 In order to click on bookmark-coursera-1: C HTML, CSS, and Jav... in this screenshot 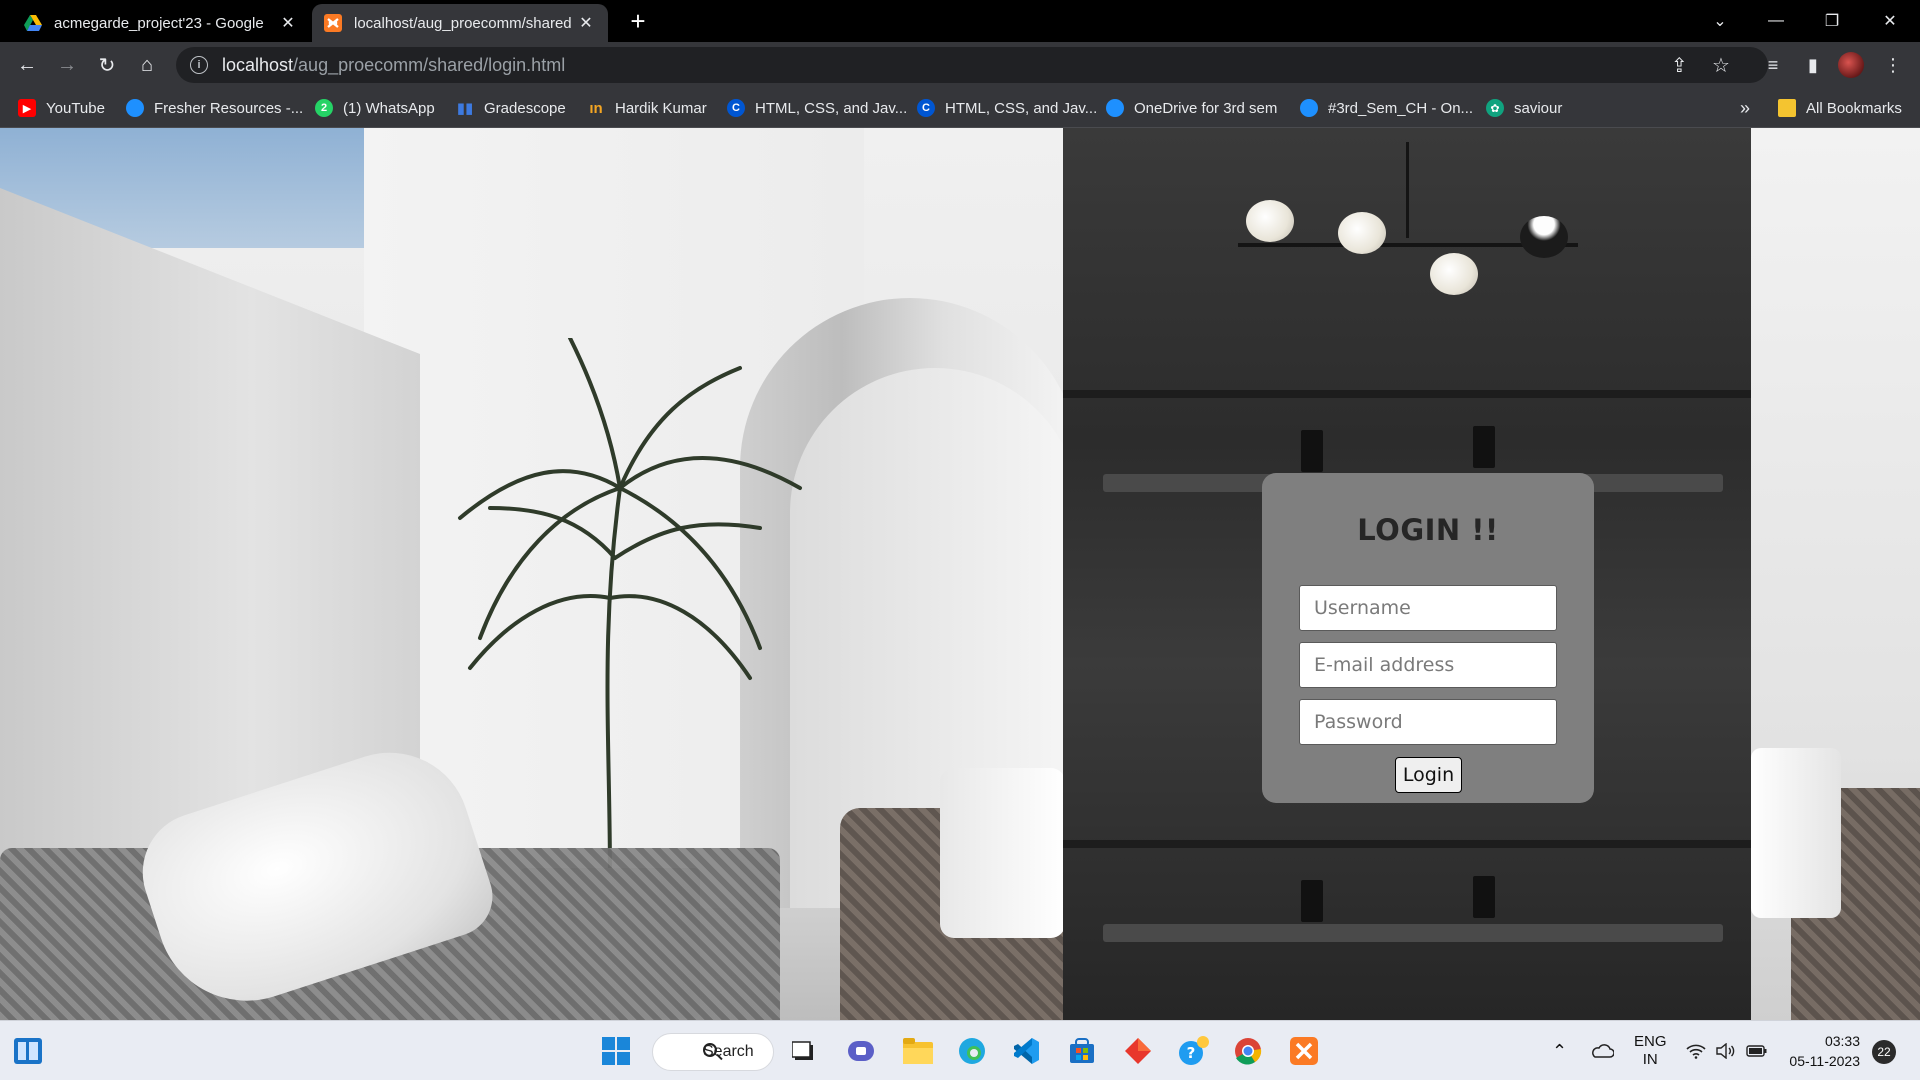, I will do `click(817, 108)`.